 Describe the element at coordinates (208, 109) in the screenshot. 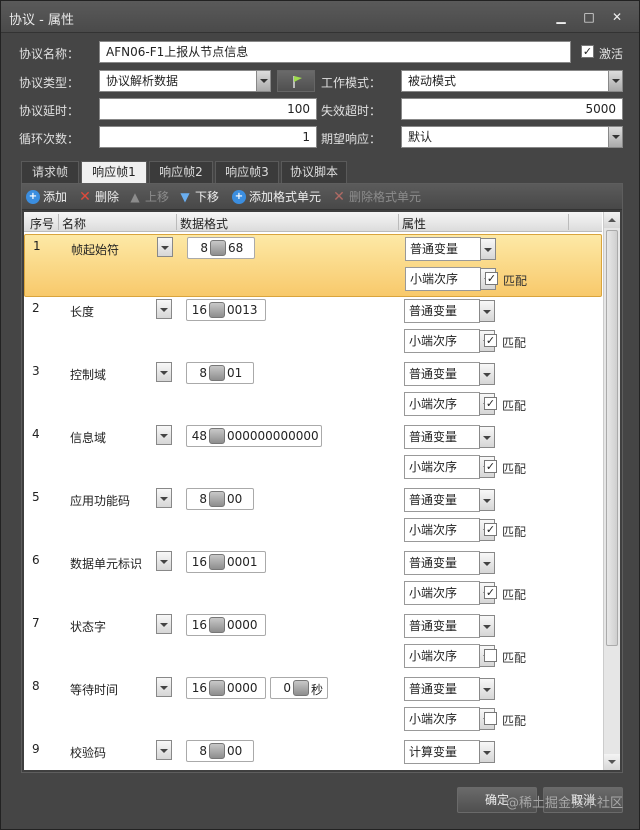

I see `protocol-delay-input: 100` at that location.